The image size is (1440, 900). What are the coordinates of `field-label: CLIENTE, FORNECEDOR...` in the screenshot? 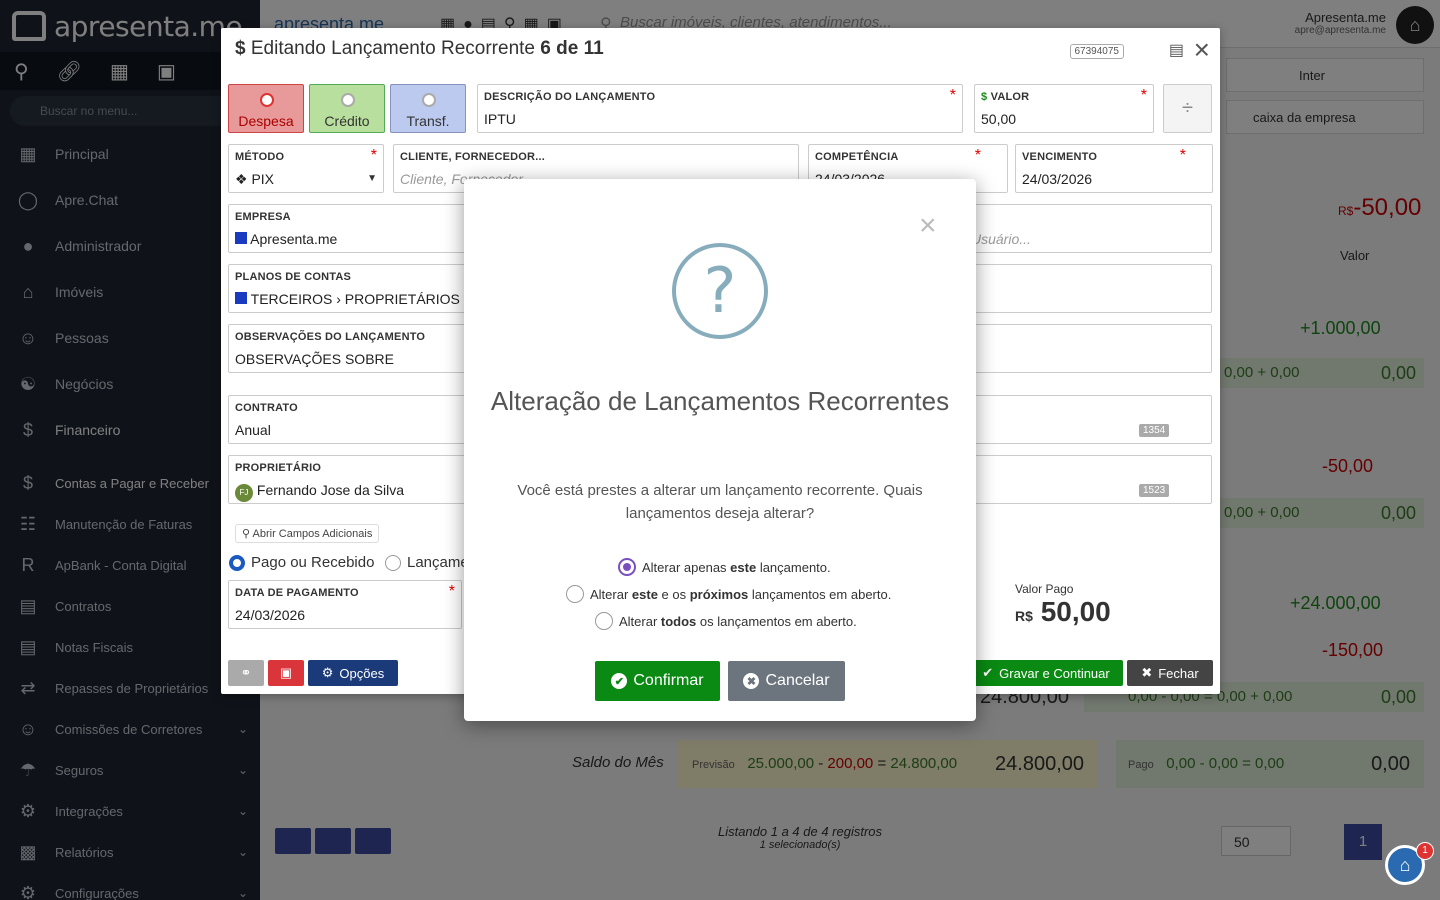 It's located at (472, 157).